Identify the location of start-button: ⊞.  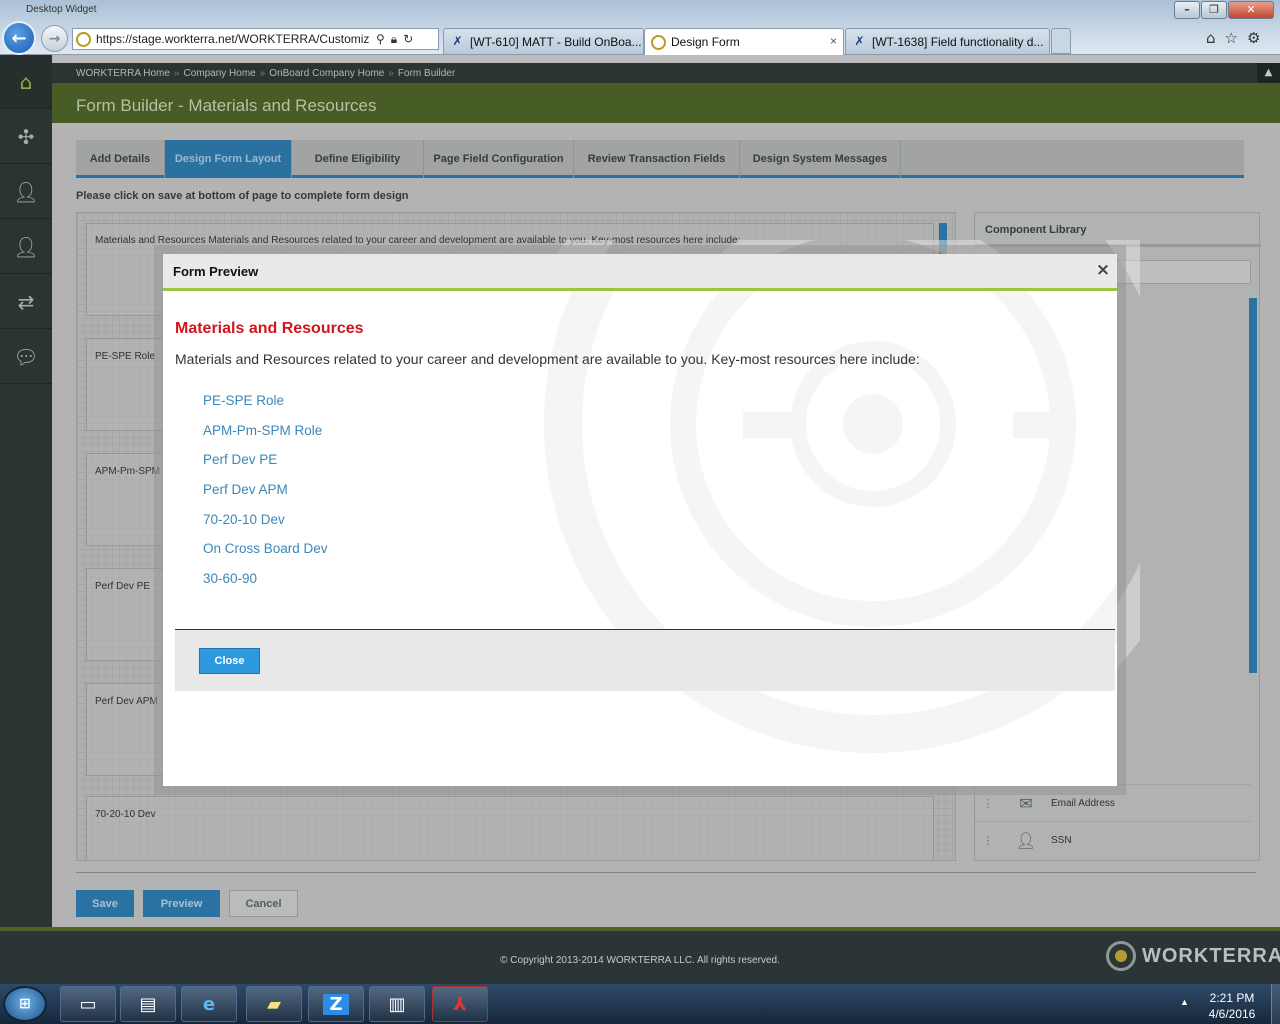
(25, 1004).